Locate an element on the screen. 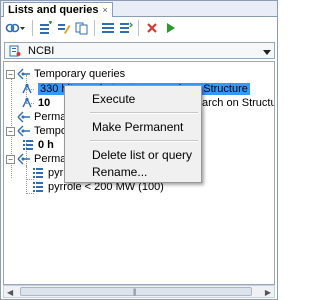 The width and height of the screenshot is (320, 300). tab-lists-and-queries: Lists and queries × is located at coordinates (58, 9).